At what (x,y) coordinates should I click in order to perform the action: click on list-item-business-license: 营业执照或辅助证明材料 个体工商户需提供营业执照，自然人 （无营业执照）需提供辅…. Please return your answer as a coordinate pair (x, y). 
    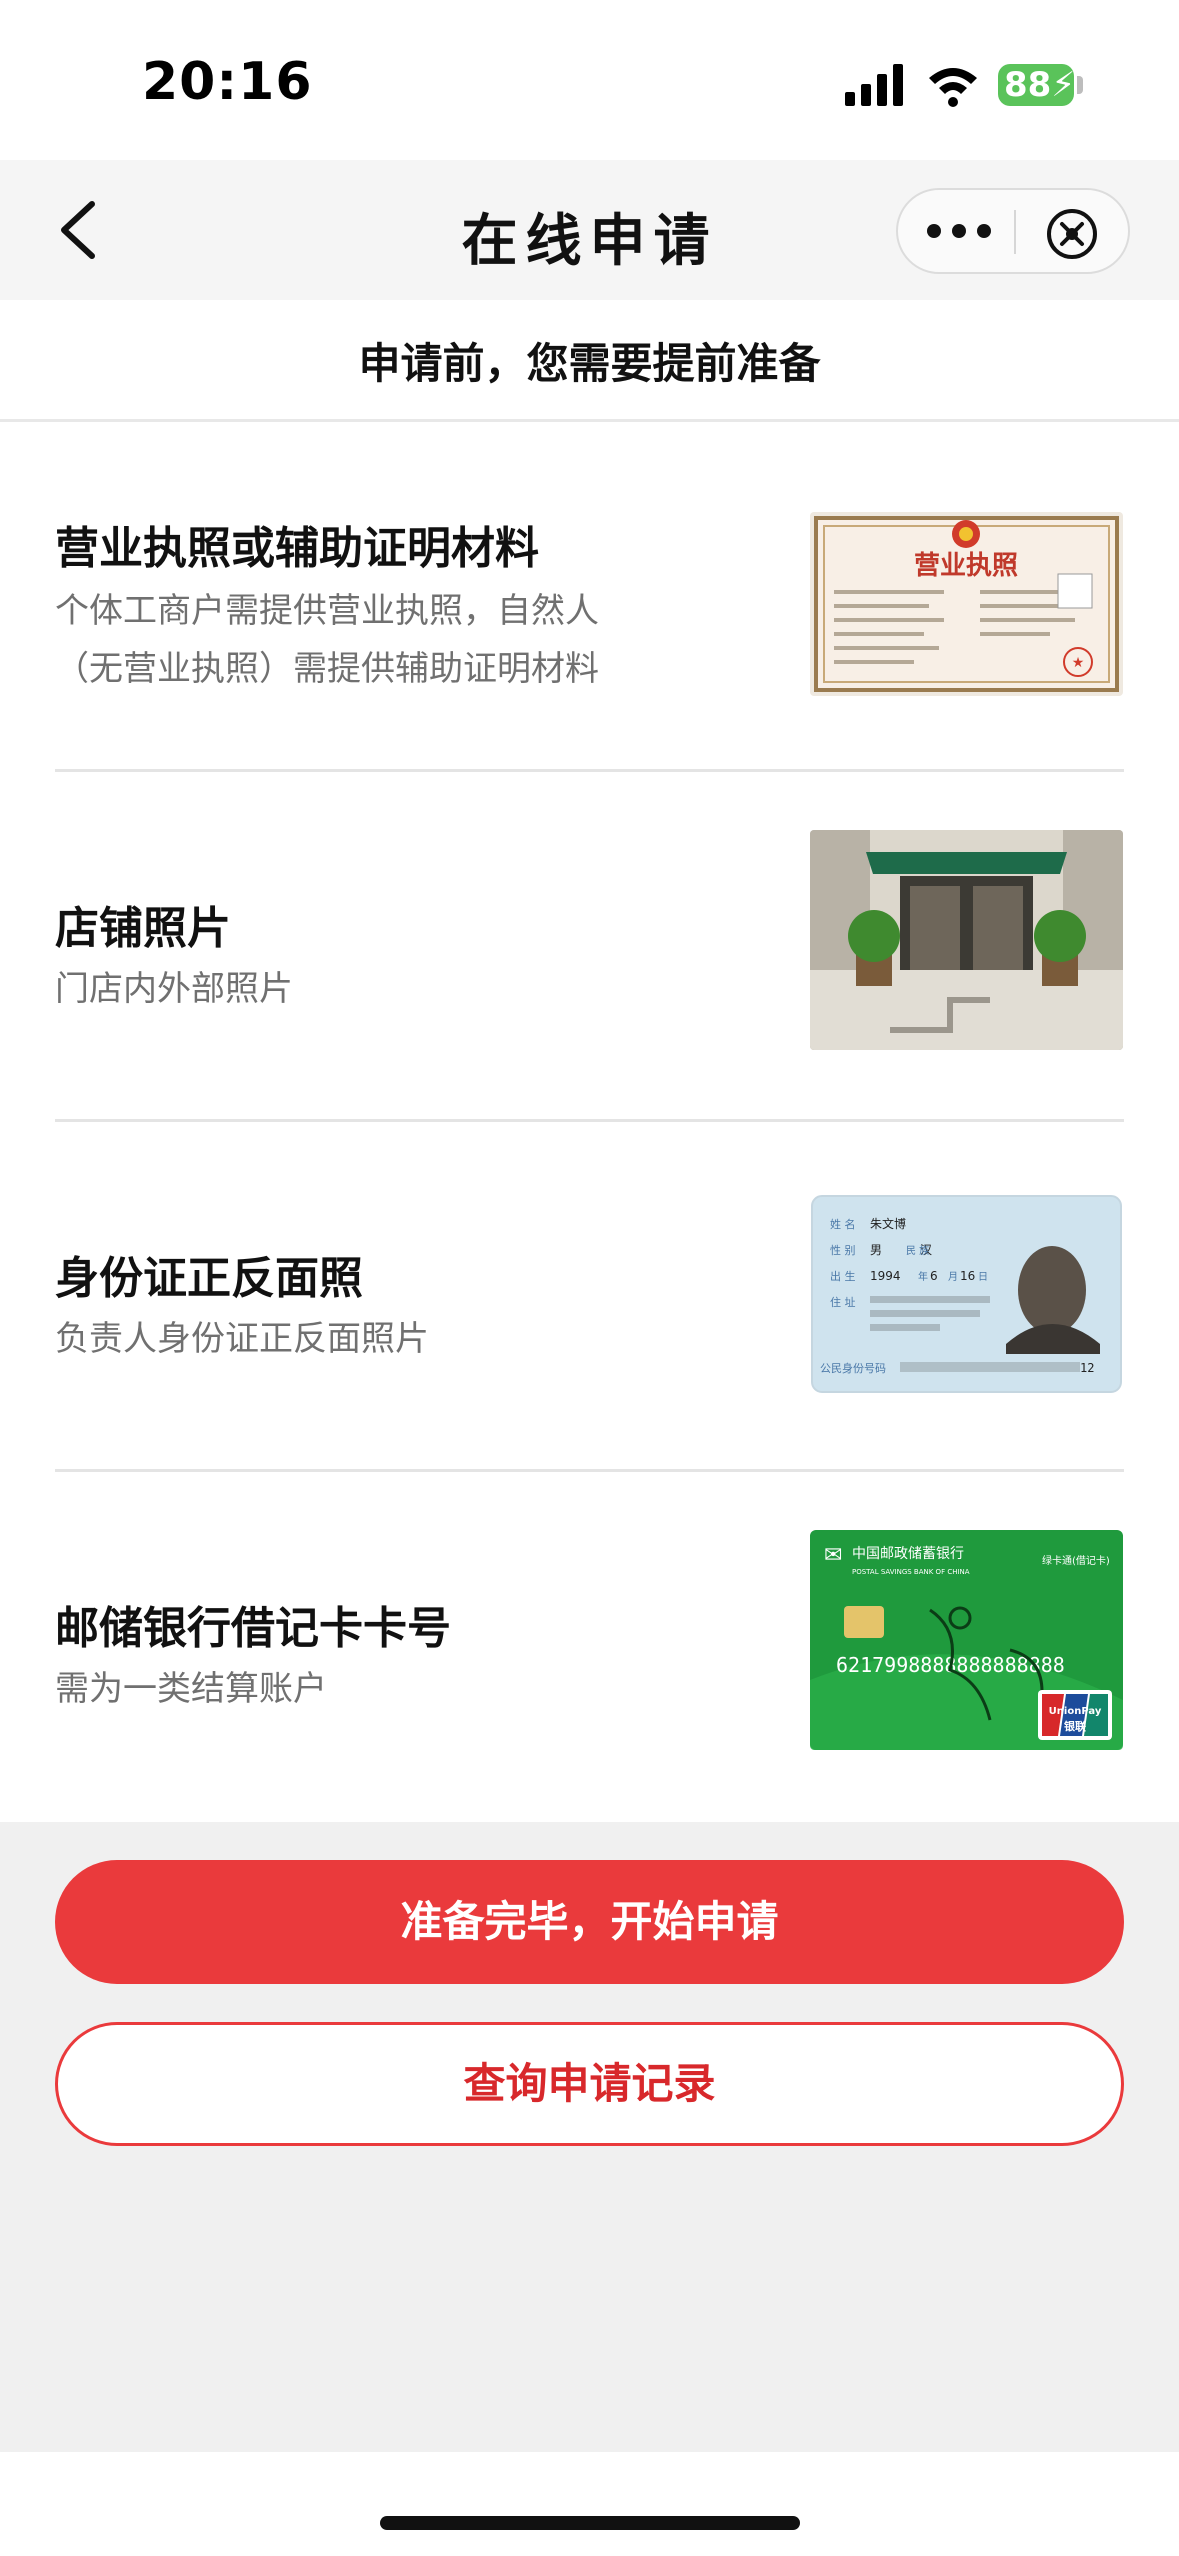
    Looking at the image, I should click on (589, 597).